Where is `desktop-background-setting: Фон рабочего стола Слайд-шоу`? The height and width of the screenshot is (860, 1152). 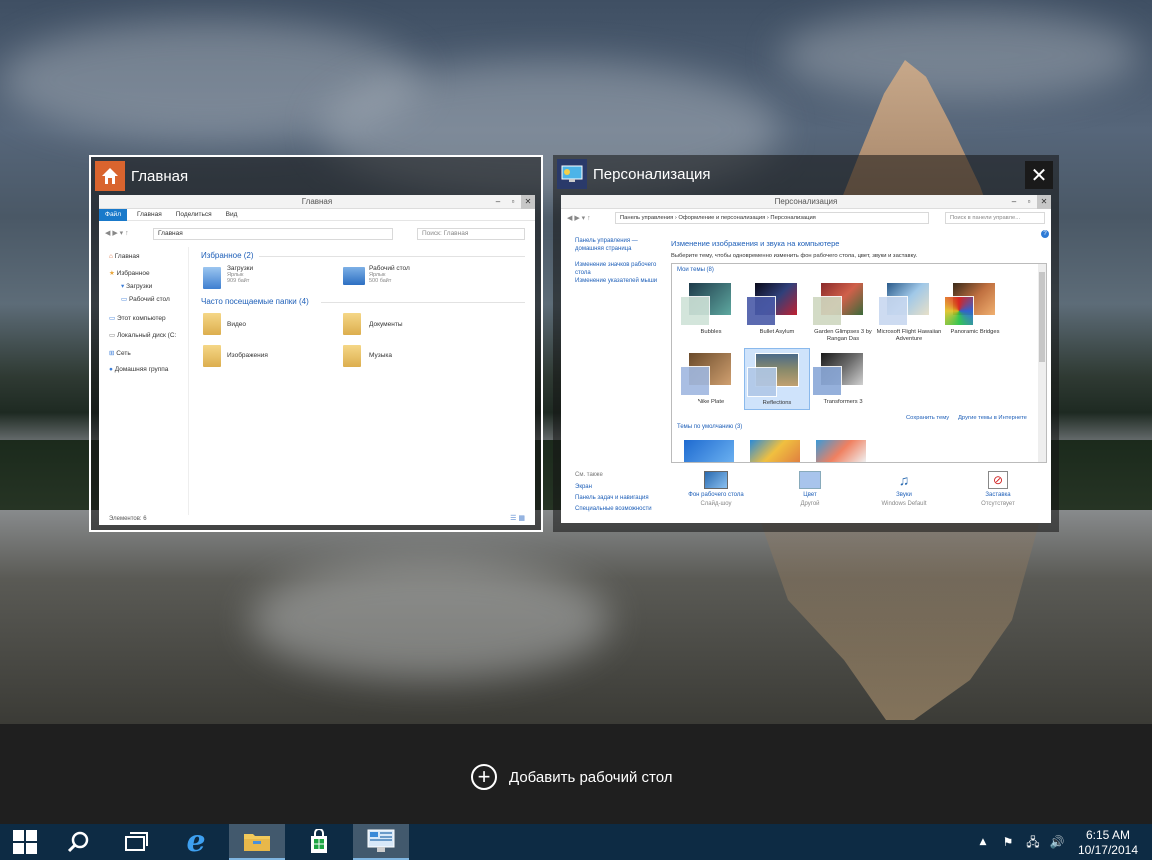
desktop-background-setting: Фон рабочего стола Слайд-шоу is located at coordinates (716, 490).